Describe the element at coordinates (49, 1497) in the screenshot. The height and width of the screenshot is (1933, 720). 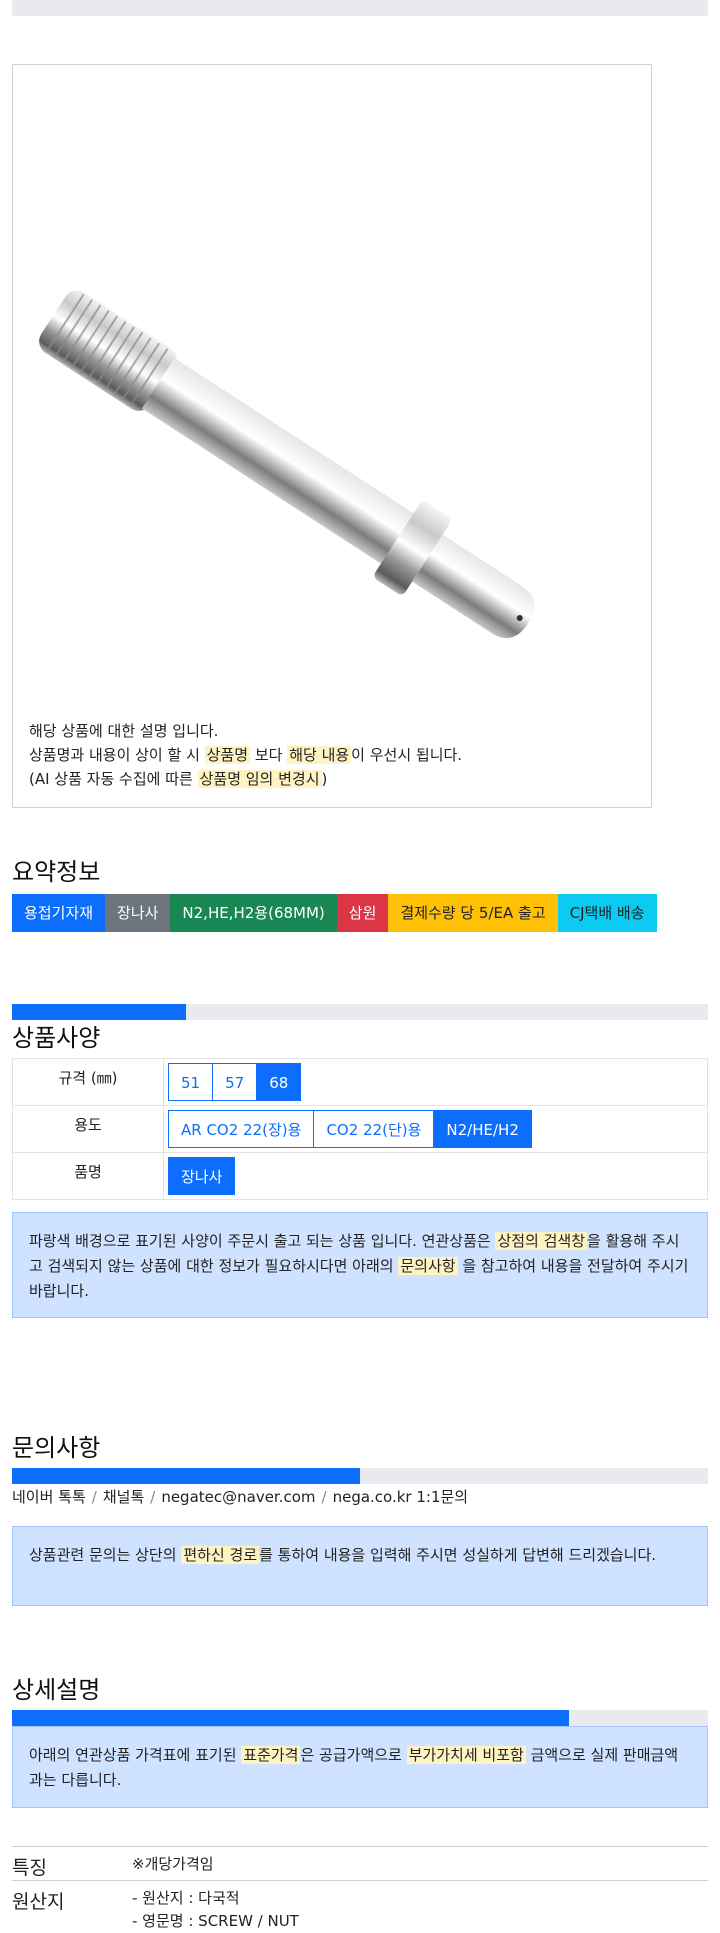
I see `contact-link: 네이버 톡톡` at that location.